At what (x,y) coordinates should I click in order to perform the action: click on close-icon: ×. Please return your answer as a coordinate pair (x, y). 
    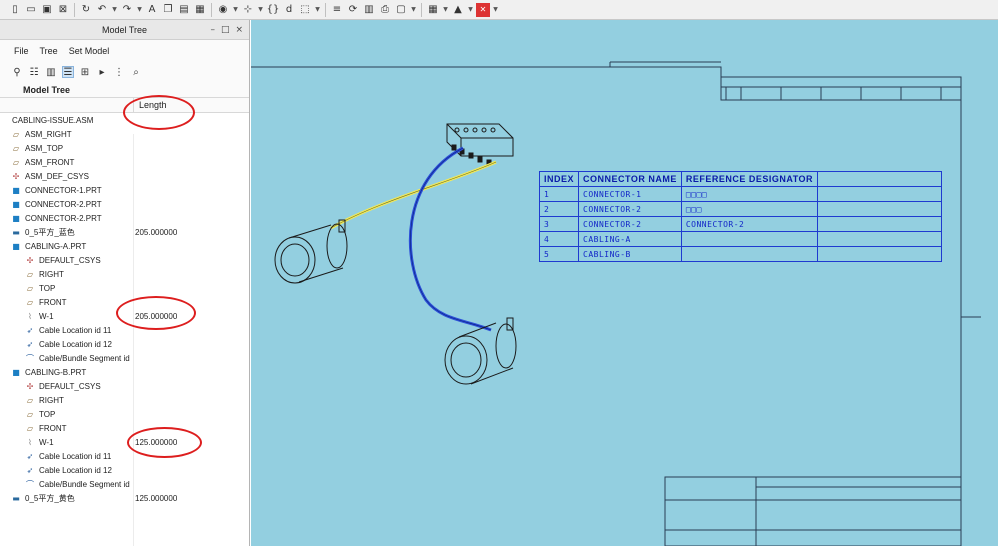
    Looking at the image, I should click on (239, 30).